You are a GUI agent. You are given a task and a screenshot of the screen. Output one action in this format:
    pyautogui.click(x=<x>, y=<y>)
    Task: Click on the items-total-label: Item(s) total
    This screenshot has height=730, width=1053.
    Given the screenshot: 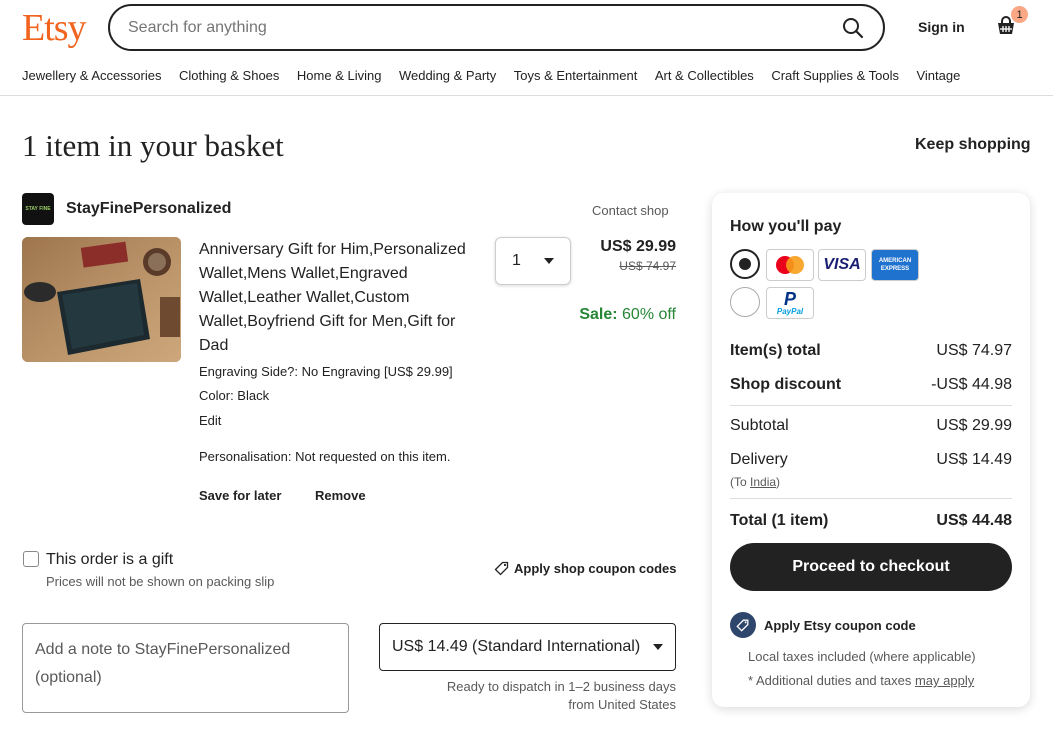 What is the action you would take?
    pyautogui.click(x=775, y=350)
    